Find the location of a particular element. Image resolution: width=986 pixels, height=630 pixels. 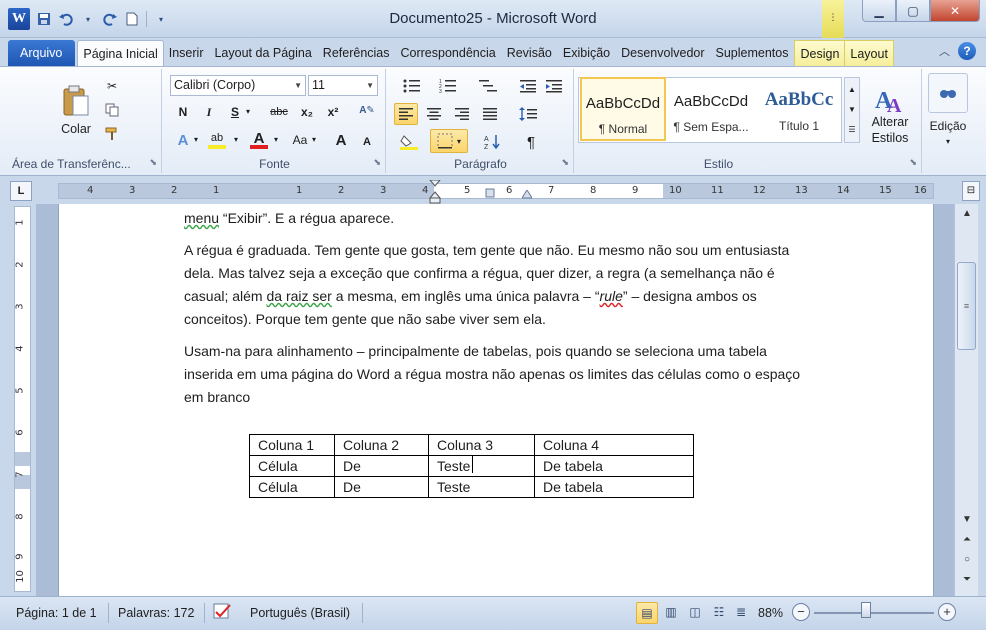

editing-dropdown-icon: ▾ is located at coordinates (948, 141).